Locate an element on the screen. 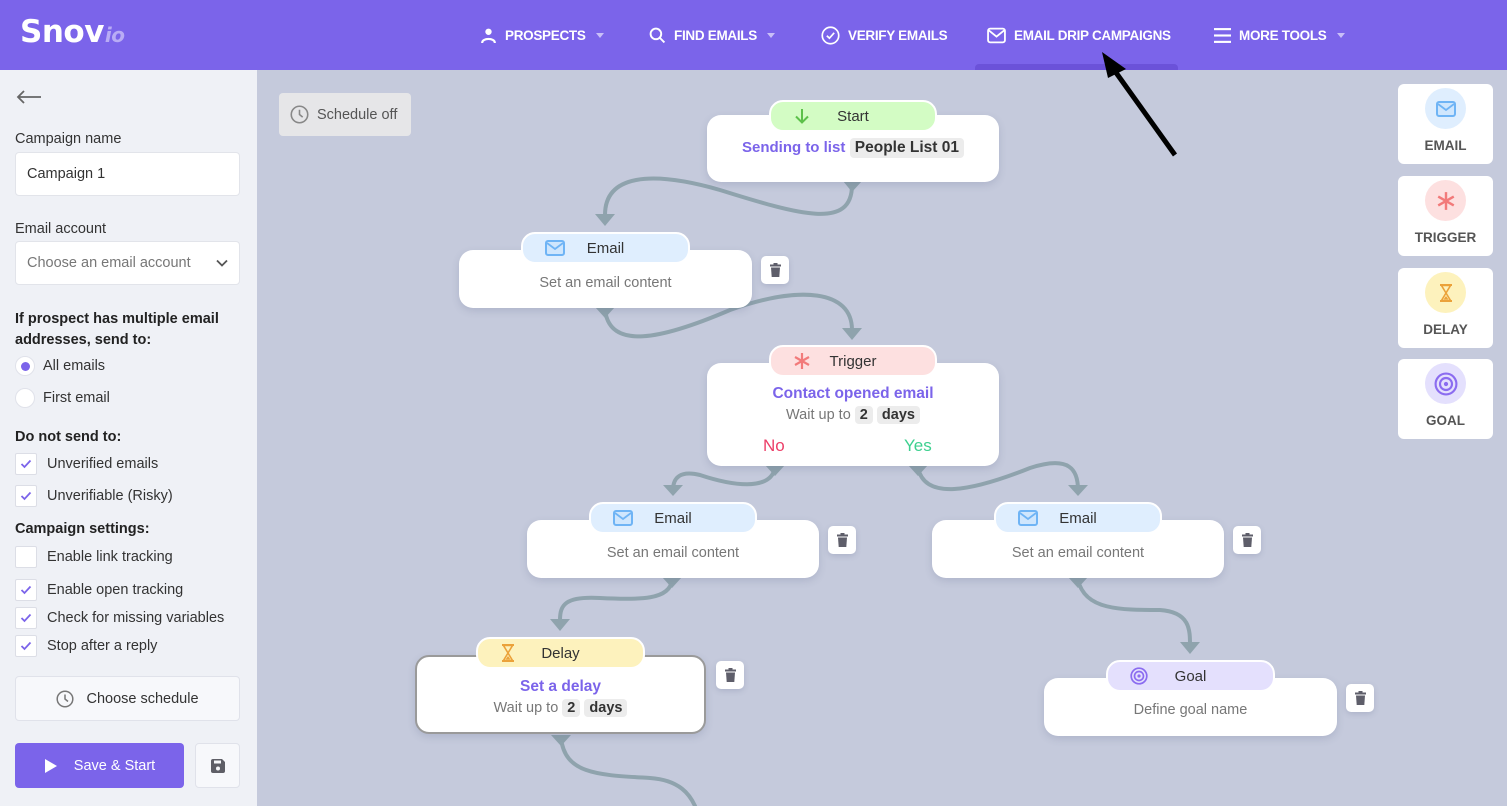  nav-prospects: PROSPECTS is located at coordinates (542, 35).